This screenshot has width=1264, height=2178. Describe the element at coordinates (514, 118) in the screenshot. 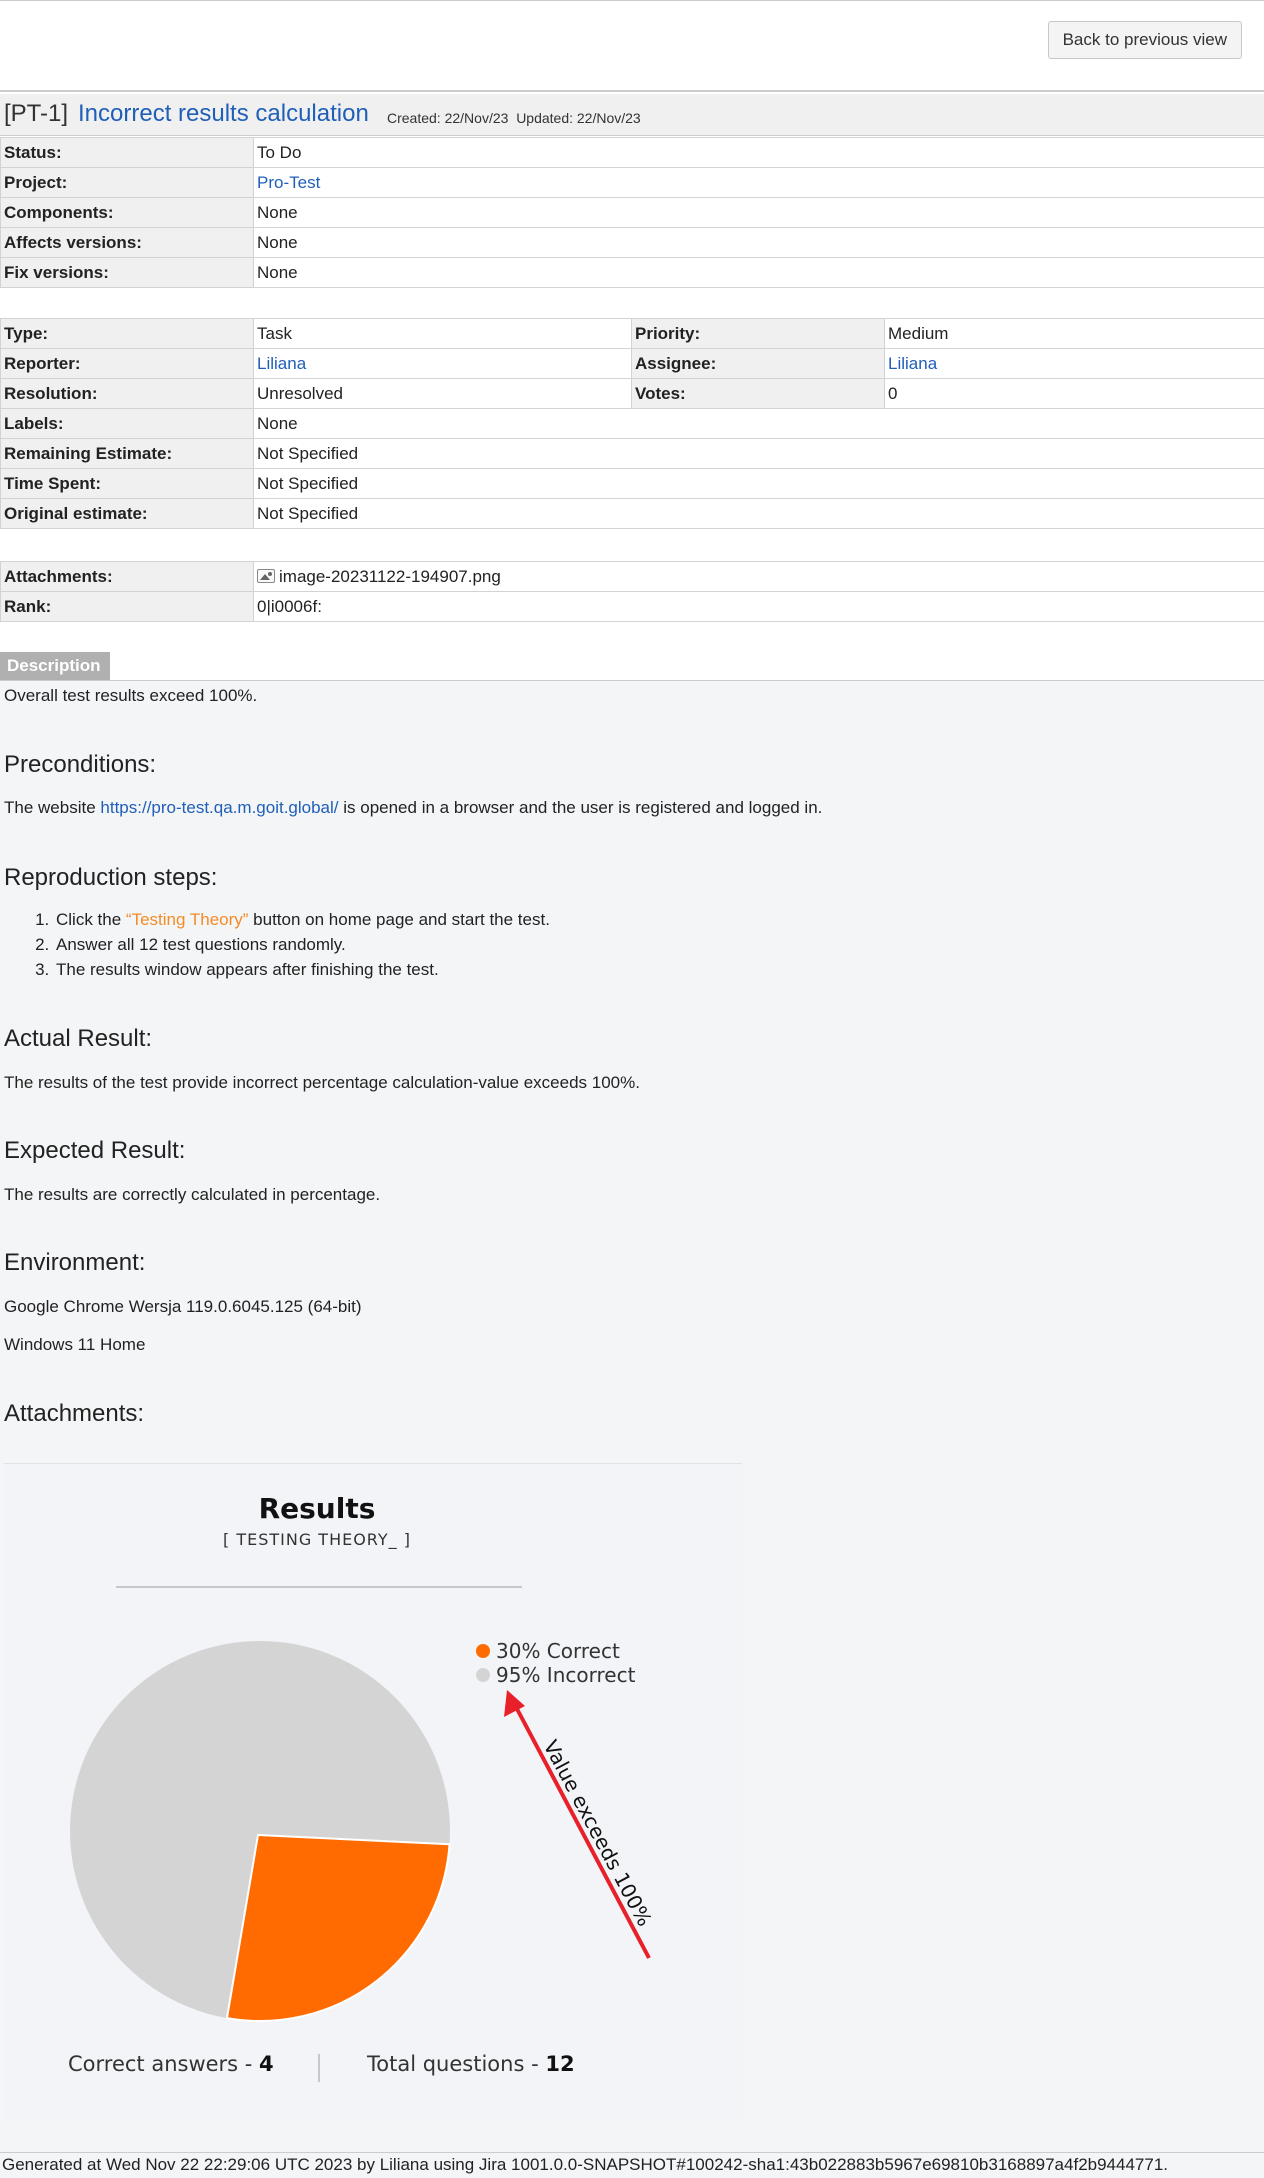

I see `issue-dates: Created: 22/Nov/23 Updated: 22/Nov/23` at that location.